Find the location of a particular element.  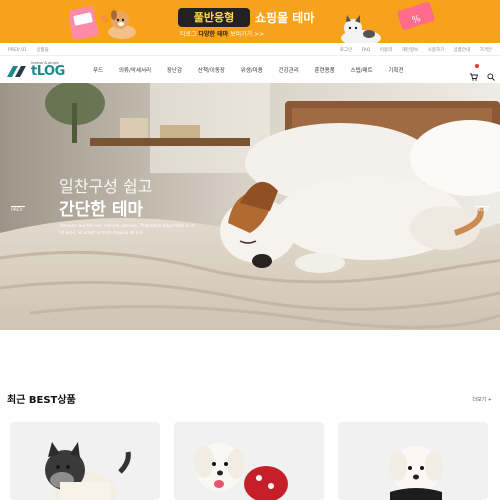

nav-item-walk: 산책/이동장 is located at coordinates (211, 70).